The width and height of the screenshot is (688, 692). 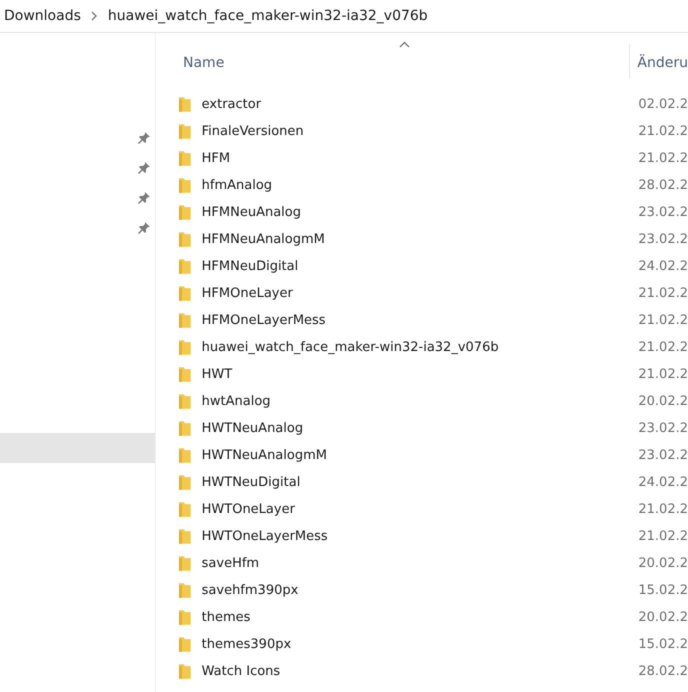 I want to click on file-name: FinaleVersionen, so click(x=406, y=131).